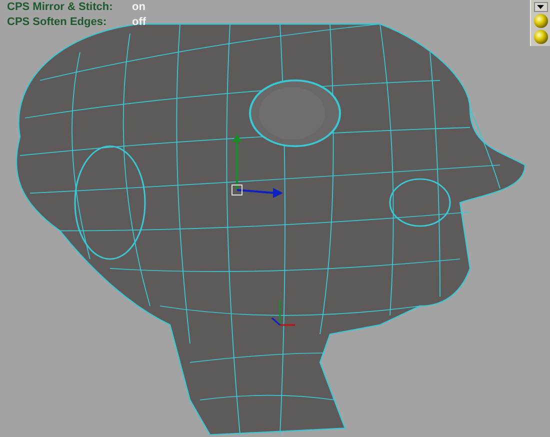 This screenshot has width=550, height=437. I want to click on caret-icon, so click(540, 7).